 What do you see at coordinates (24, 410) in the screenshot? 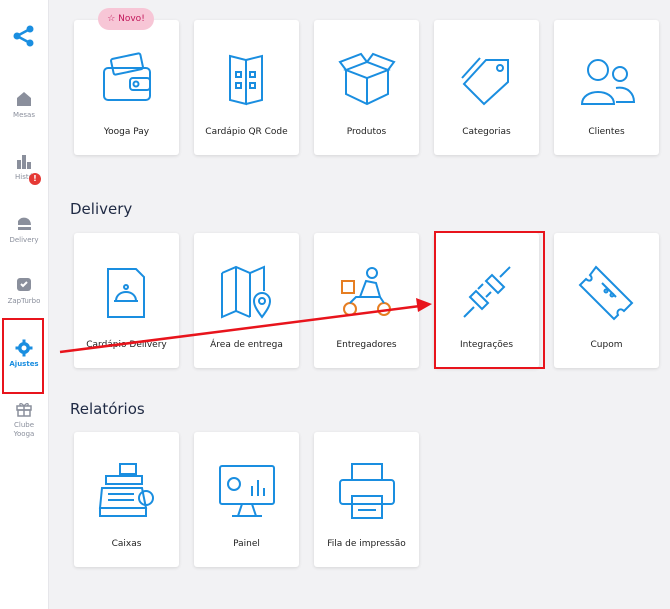
I see `gift-icon` at bounding box center [24, 410].